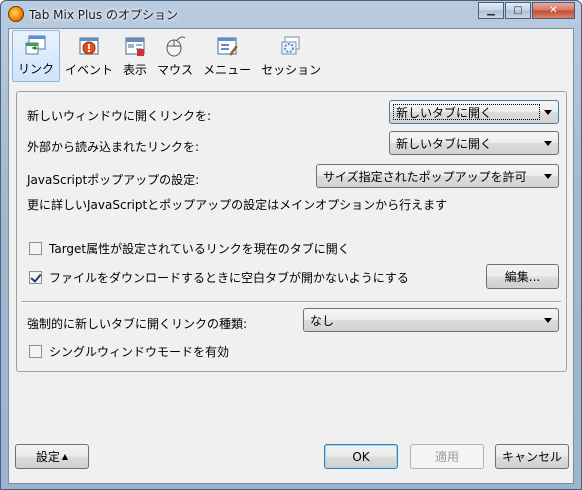 The image size is (582, 490). What do you see at coordinates (89, 46) in the screenshot?
I see `event-icon` at bounding box center [89, 46].